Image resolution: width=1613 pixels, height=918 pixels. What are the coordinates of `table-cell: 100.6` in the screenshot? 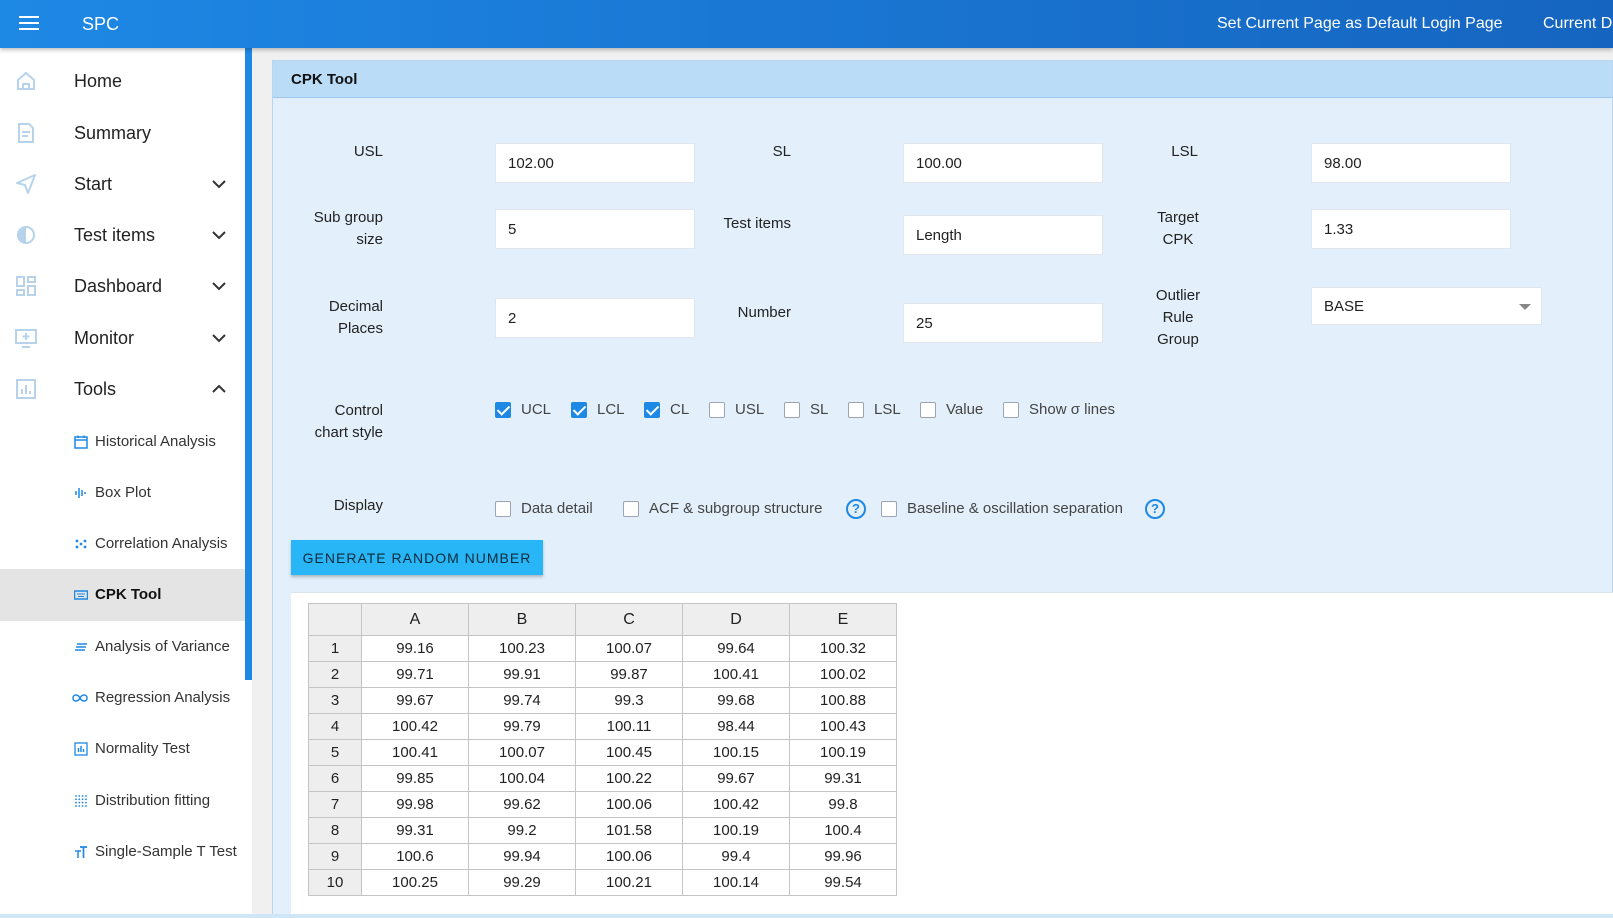 It's located at (415, 856).